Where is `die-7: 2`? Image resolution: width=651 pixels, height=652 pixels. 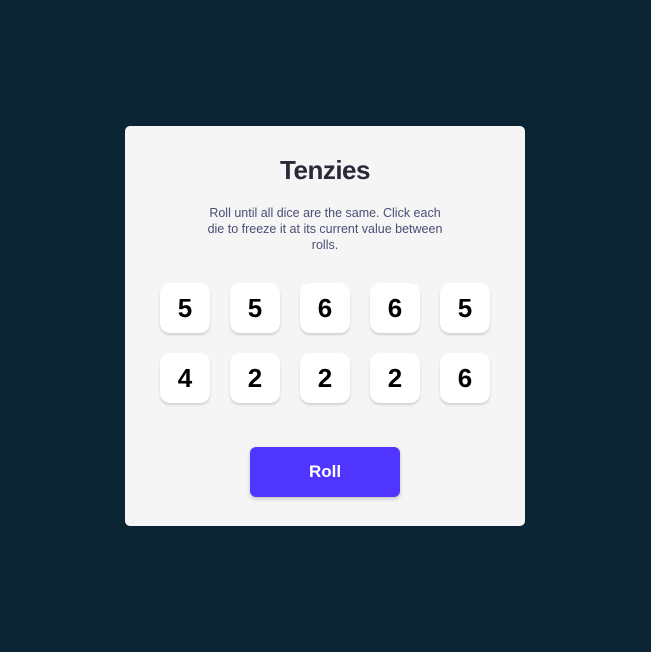 die-7: 2 is located at coordinates (255, 378).